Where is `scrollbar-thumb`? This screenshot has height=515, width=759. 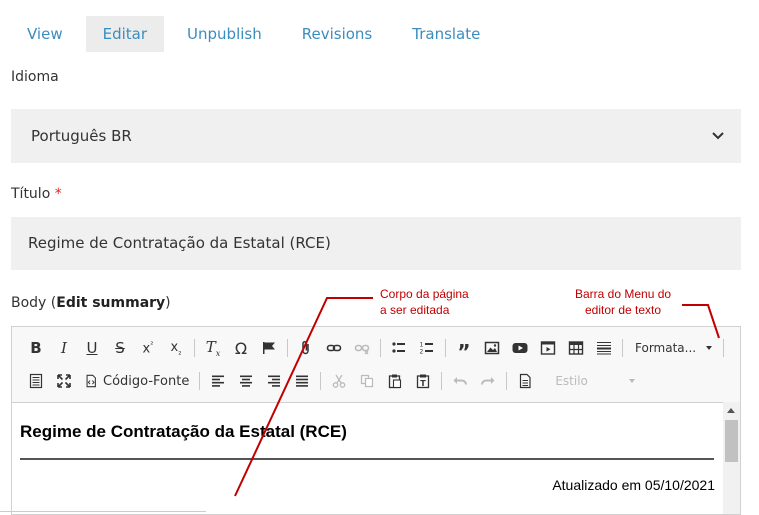
scrollbar-thumb is located at coordinates (731, 441).